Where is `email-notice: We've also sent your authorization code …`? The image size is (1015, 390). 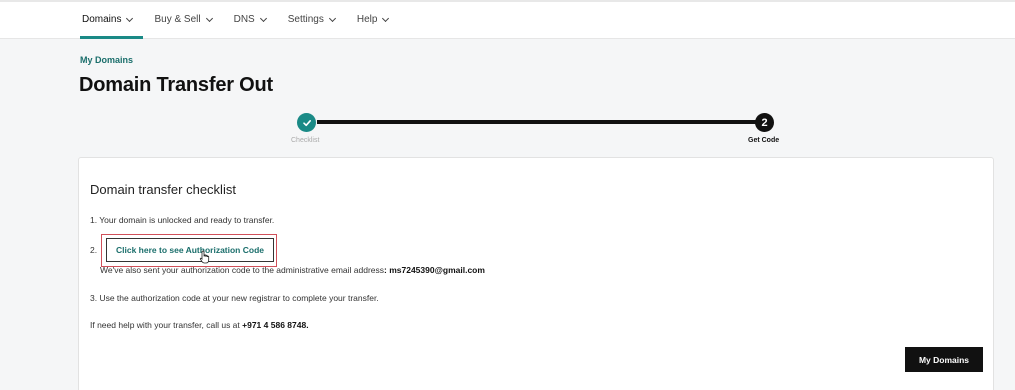 email-notice: We've also sent your authorization code … is located at coordinates (292, 270).